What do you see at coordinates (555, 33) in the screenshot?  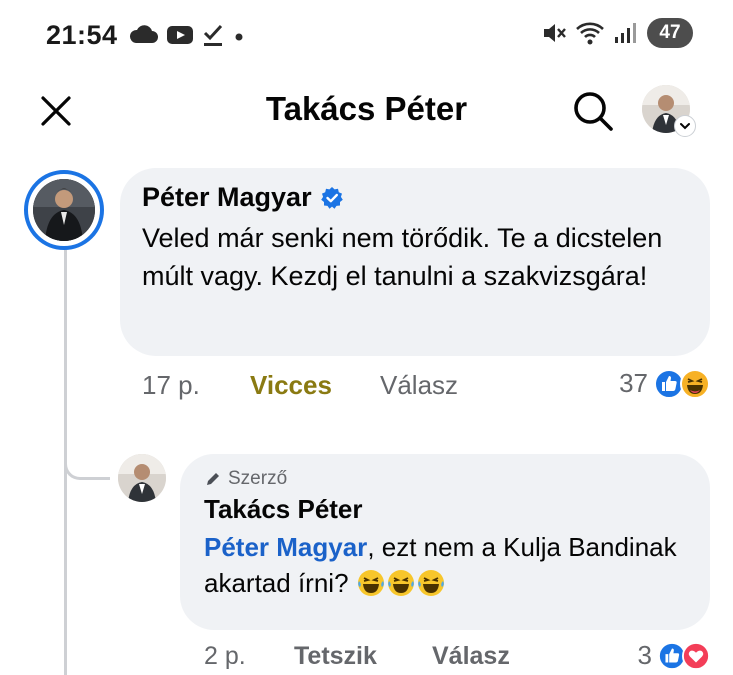 I see `mute-icon` at bounding box center [555, 33].